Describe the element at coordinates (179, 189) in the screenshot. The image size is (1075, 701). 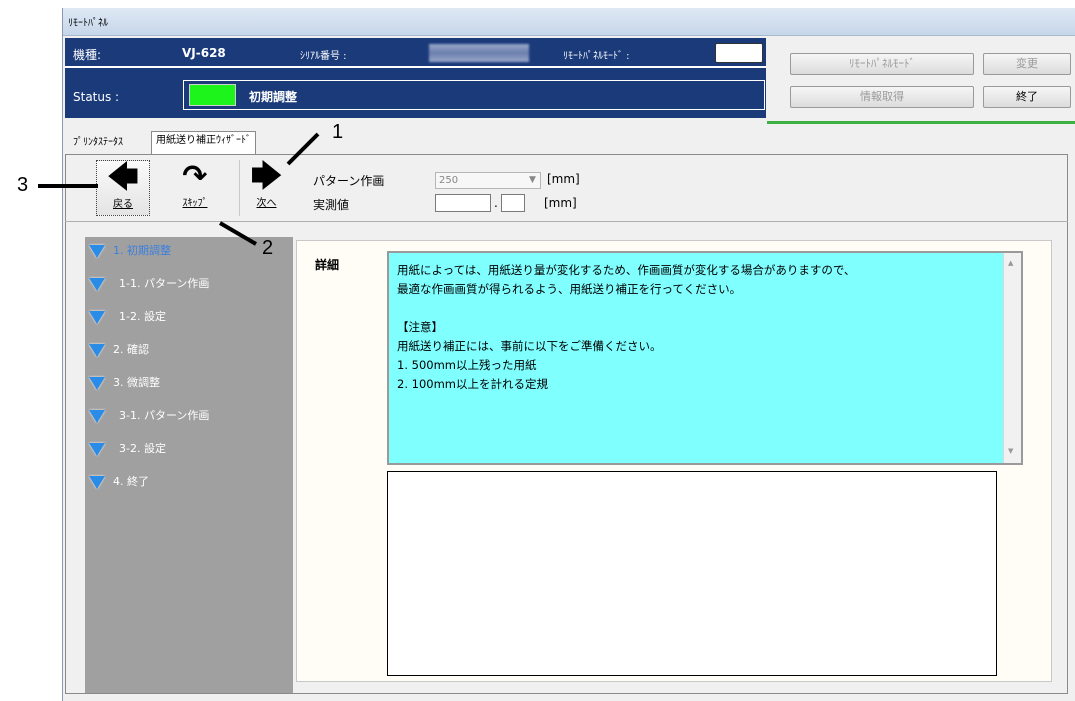
I see `callout-lines` at that location.